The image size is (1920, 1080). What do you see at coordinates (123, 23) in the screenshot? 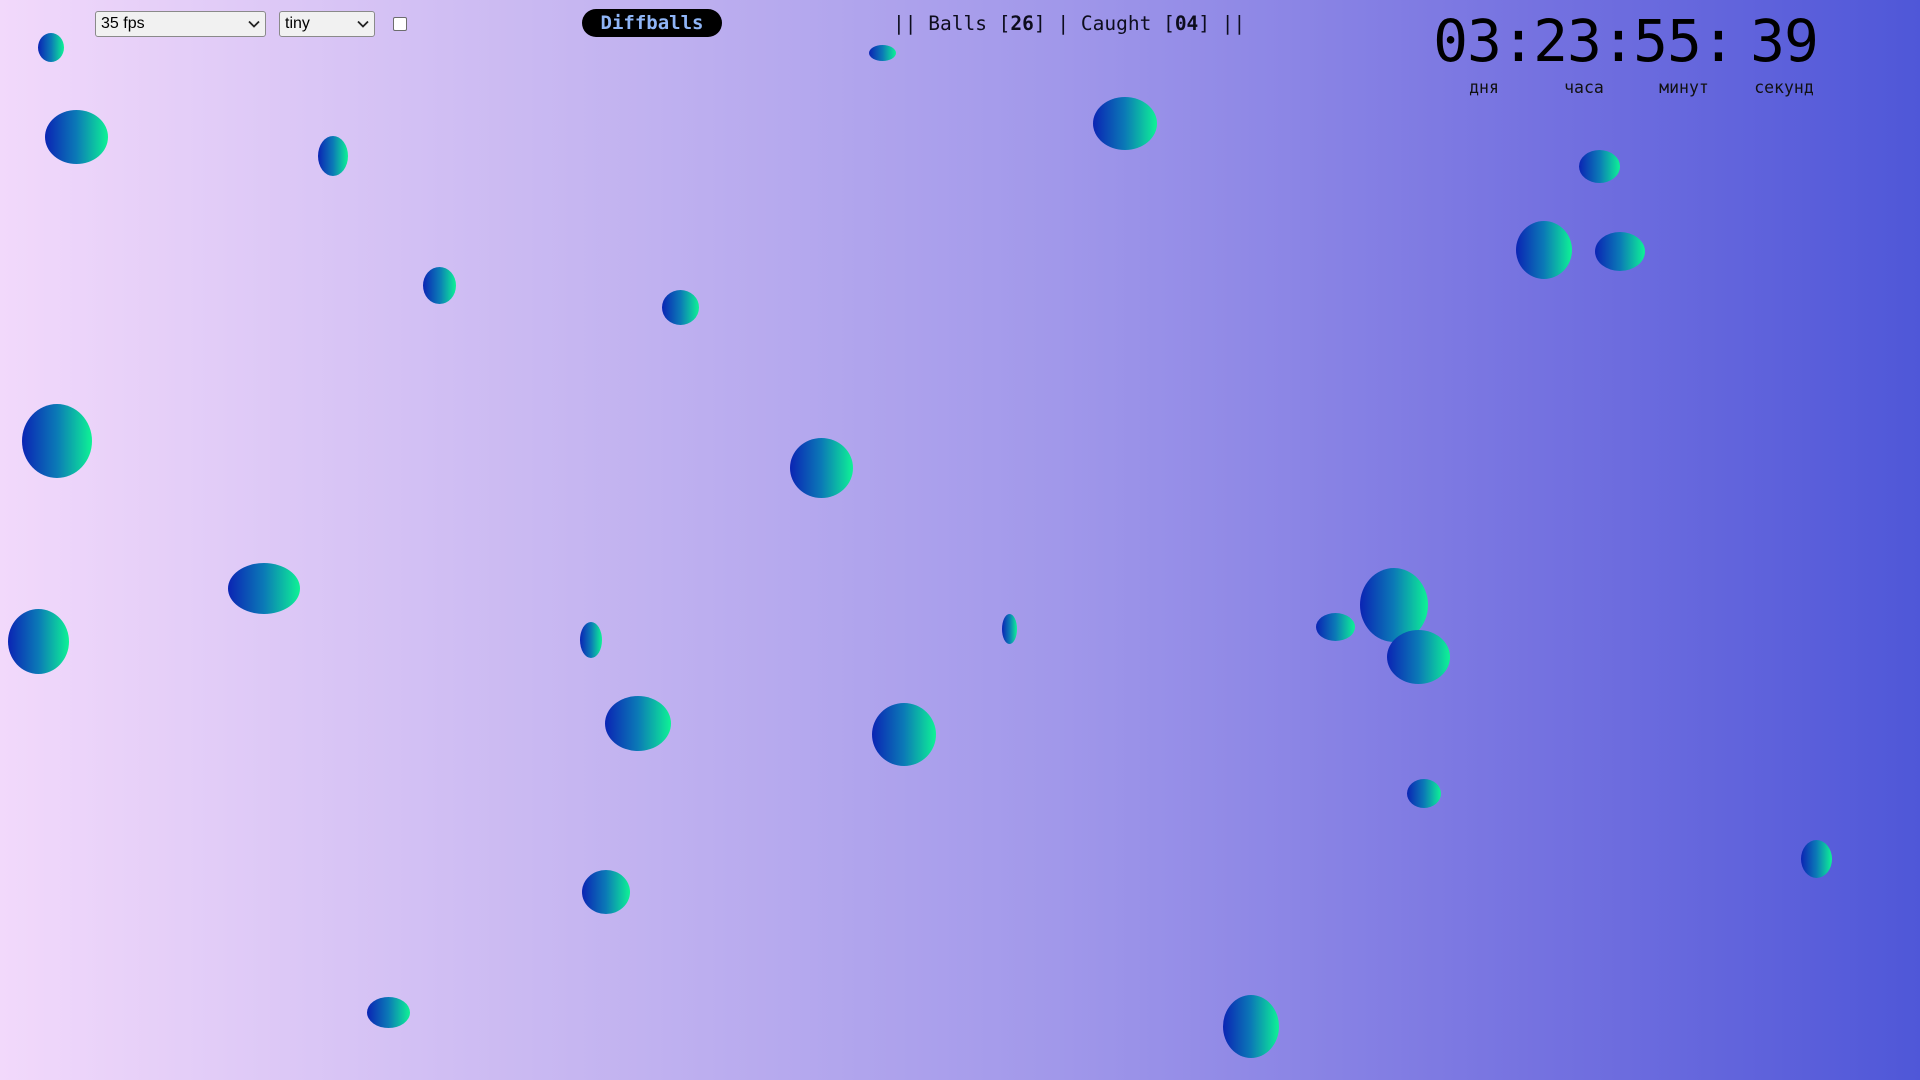
I see `fps-select-value: 35 fps` at bounding box center [123, 23].